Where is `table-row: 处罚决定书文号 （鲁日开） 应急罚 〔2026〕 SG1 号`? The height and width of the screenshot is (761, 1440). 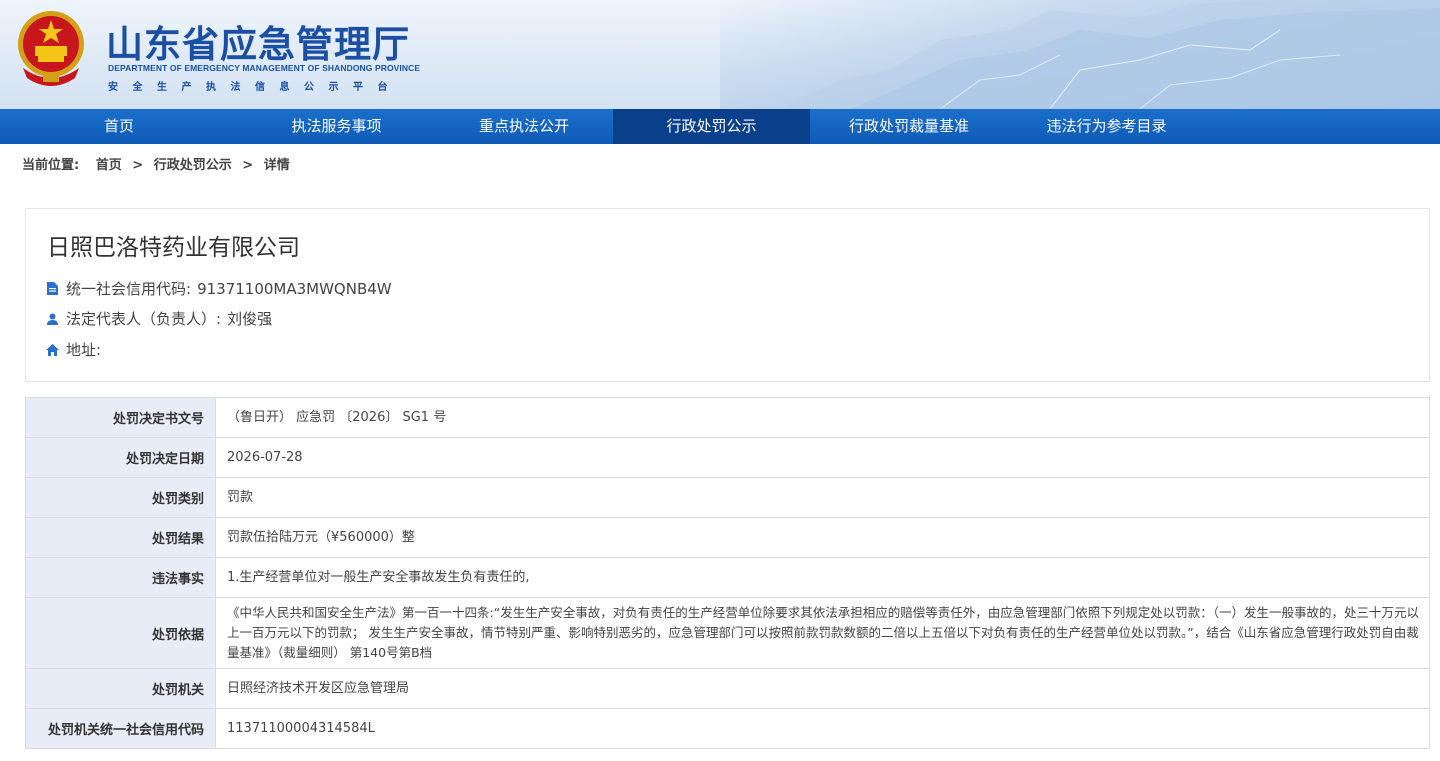 table-row: 处罚决定书文号 （鲁日开） 应急罚 〔2026〕 SG1 号 is located at coordinates (727, 417).